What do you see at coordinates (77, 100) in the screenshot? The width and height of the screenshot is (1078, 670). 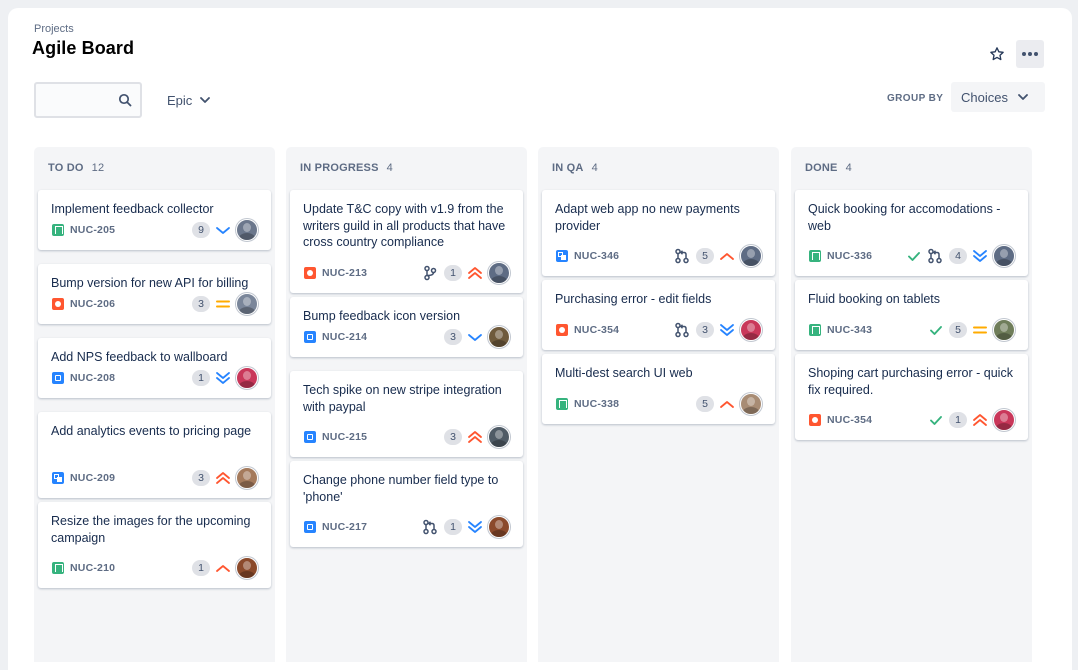 I see `search-input` at bounding box center [77, 100].